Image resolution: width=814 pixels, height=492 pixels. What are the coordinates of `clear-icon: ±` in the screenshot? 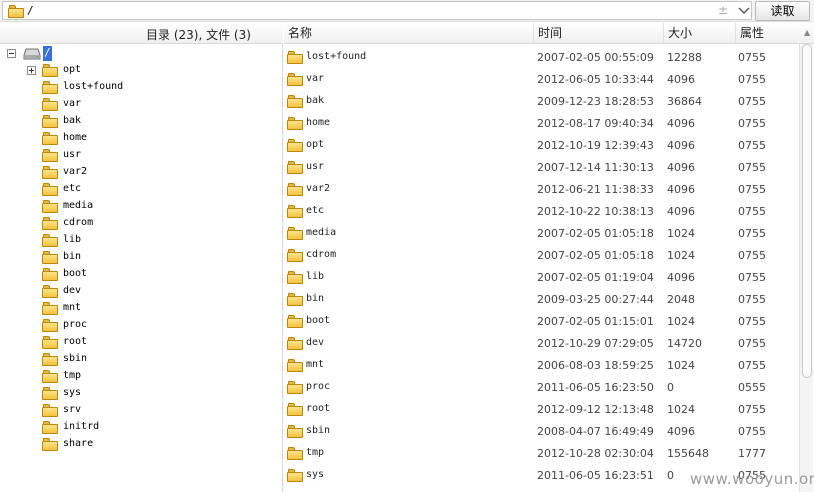 It's located at (723, 10).